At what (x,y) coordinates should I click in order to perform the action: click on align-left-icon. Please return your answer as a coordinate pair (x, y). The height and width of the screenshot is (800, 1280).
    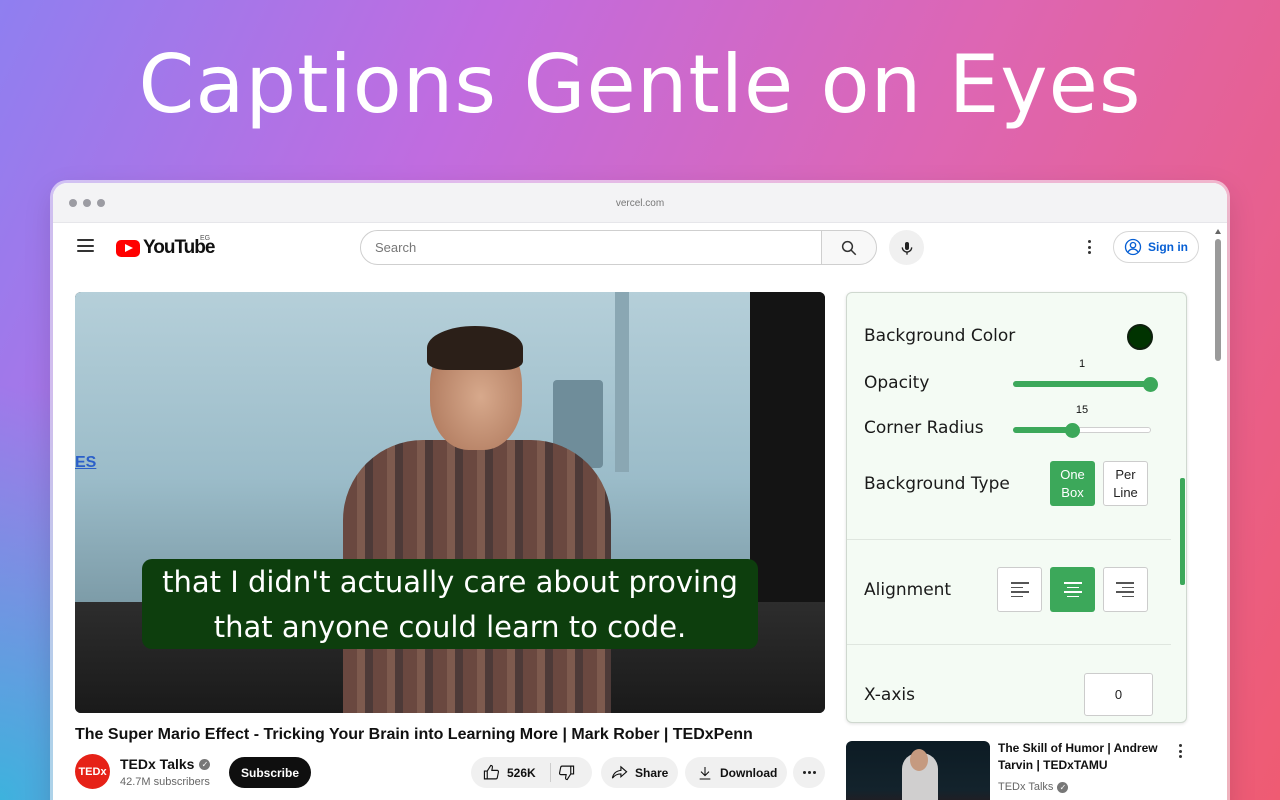
    Looking at the image, I should click on (1020, 583).